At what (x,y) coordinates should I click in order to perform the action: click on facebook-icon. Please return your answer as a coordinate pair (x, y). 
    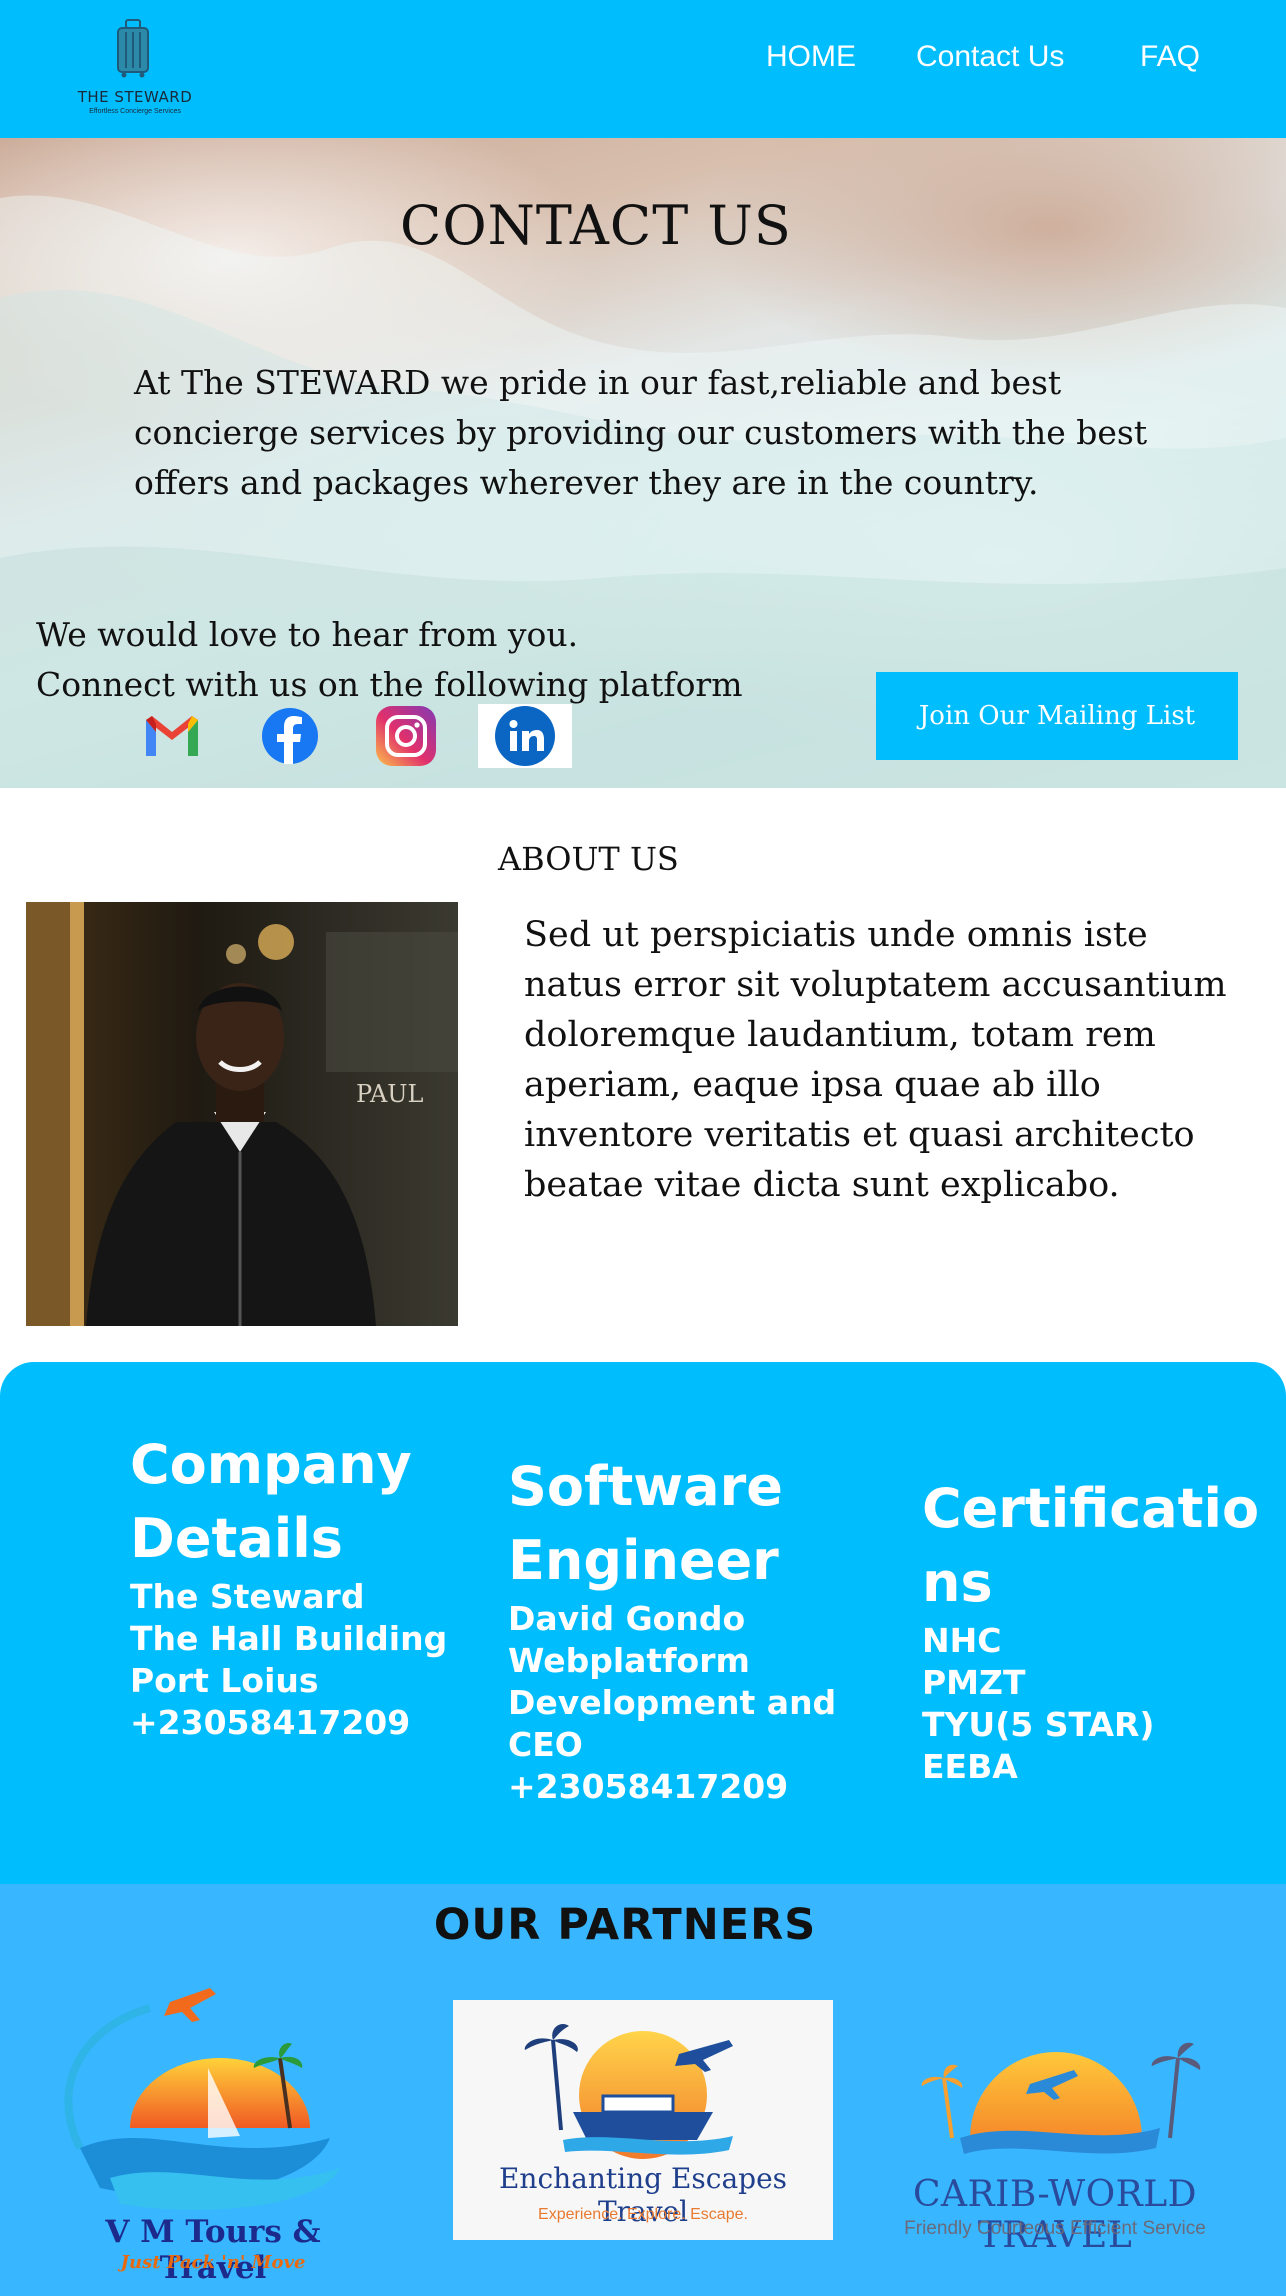
    Looking at the image, I should click on (290, 736).